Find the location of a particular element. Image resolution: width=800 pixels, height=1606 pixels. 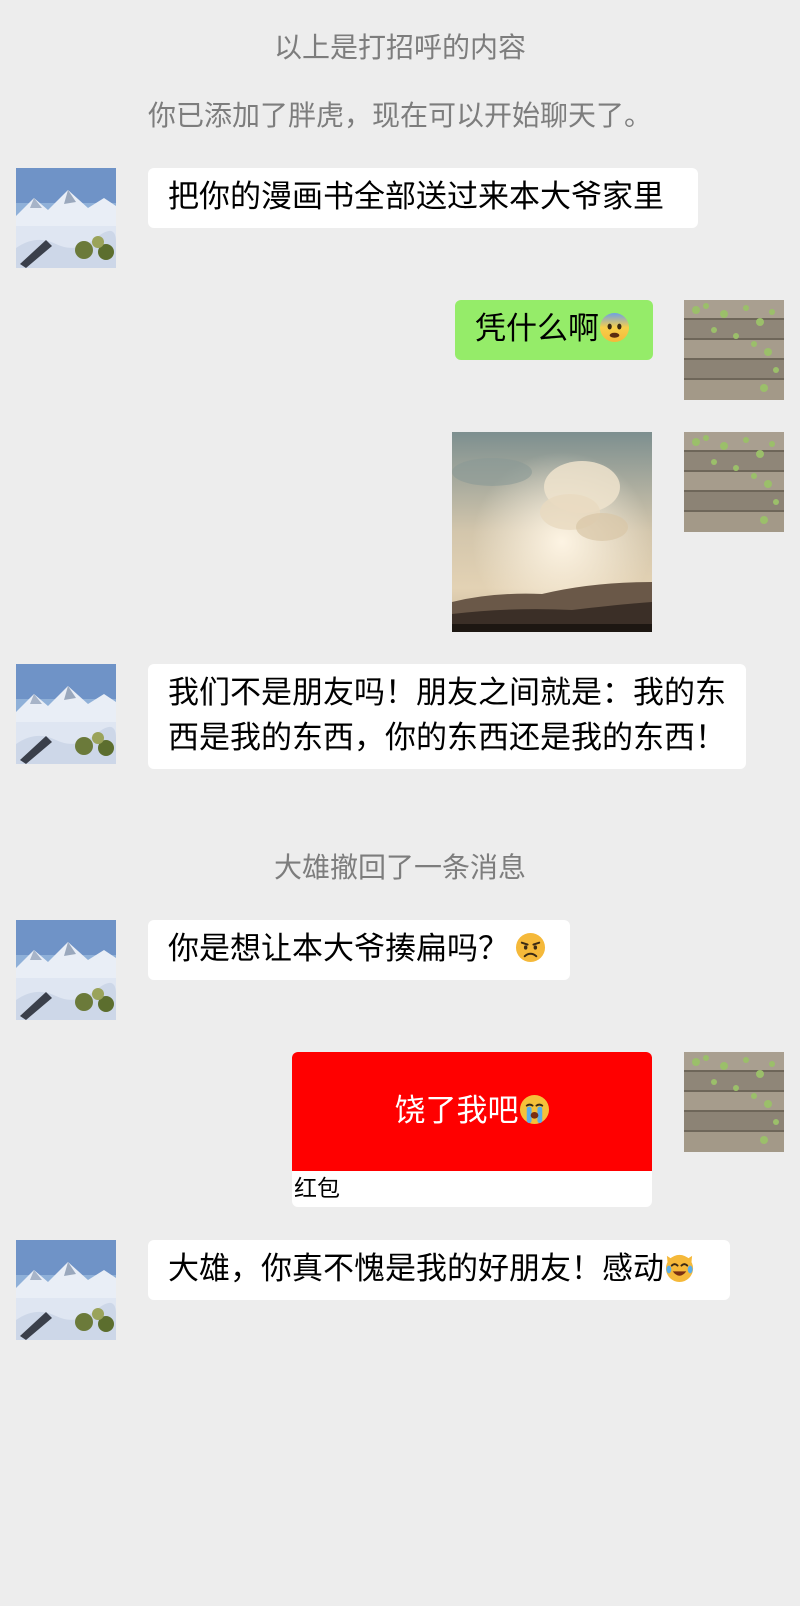

loudly-crying-face-icon is located at coordinates (534, 1109).